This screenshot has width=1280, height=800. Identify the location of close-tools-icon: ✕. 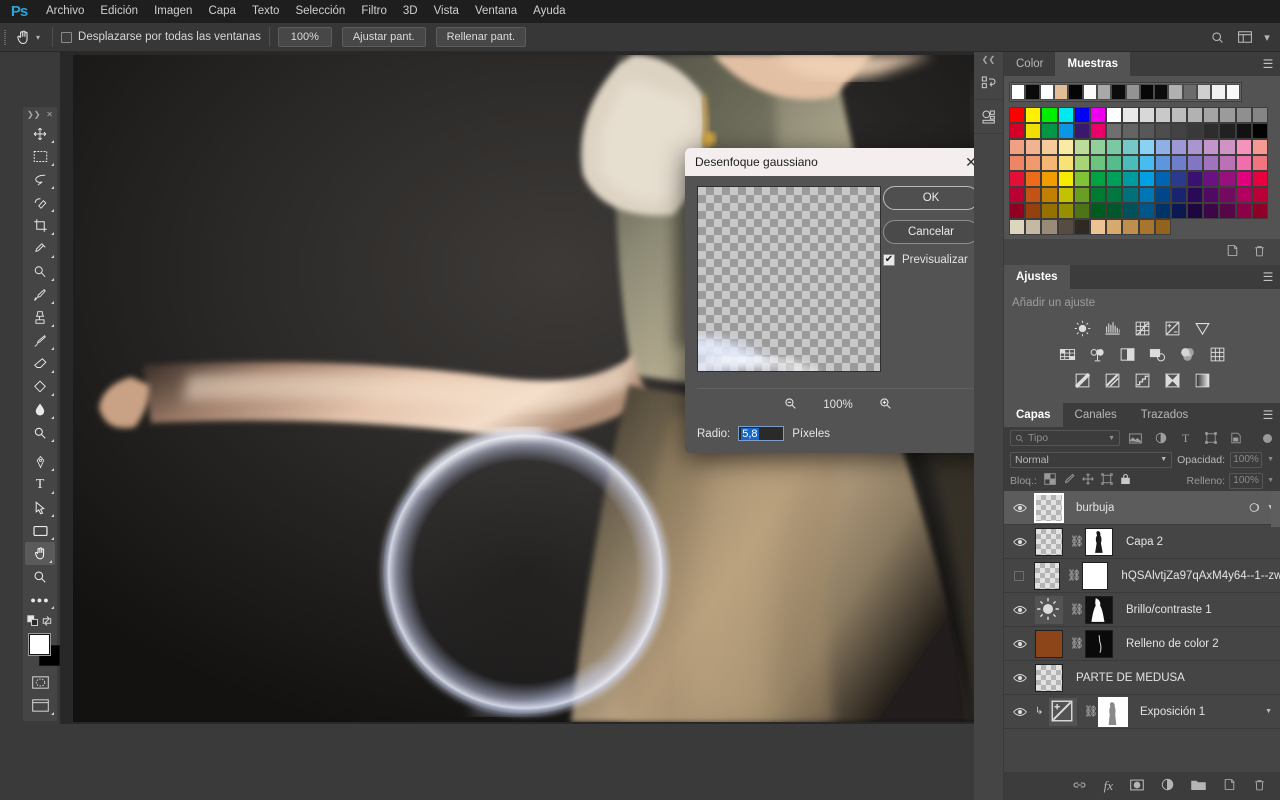
(49, 114).